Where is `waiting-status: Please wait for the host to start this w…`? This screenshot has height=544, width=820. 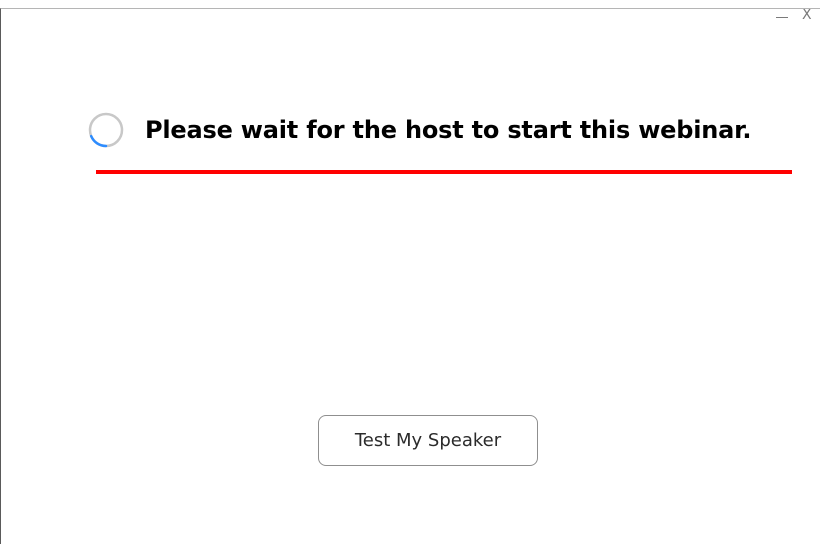 waiting-status: Please wait for the host to start this w… is located at coordinates (419, 130).